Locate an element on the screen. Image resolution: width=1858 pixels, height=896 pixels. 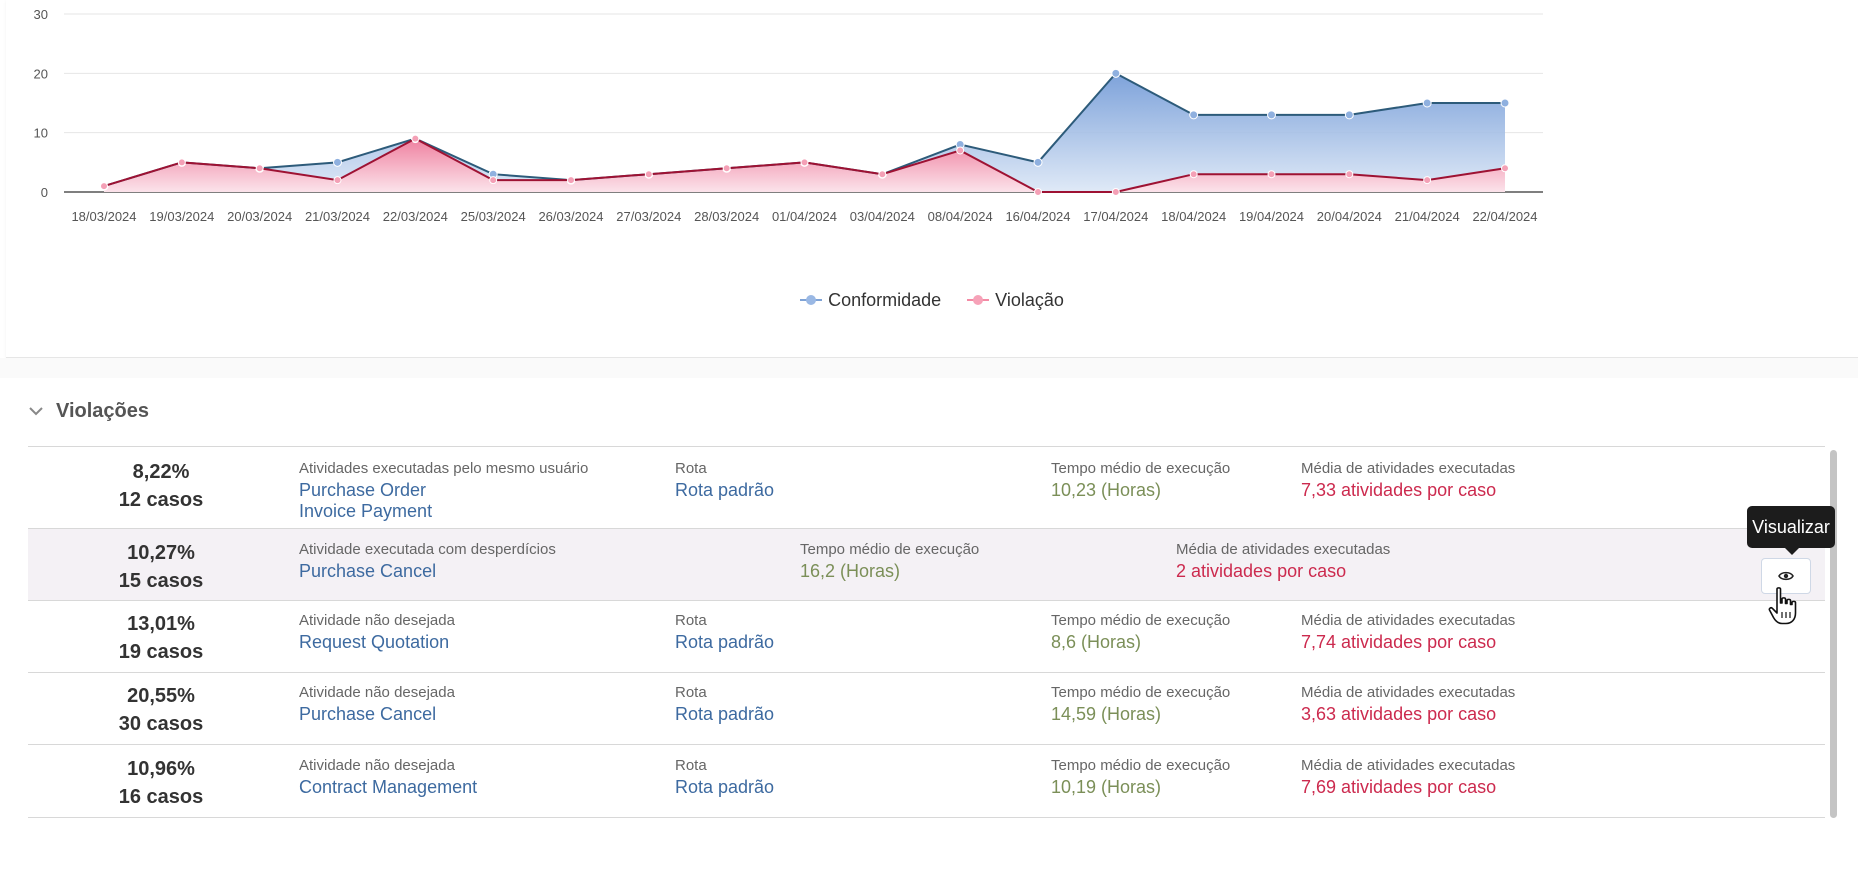
chevron-down-icon is located at coordinates (36, 411).